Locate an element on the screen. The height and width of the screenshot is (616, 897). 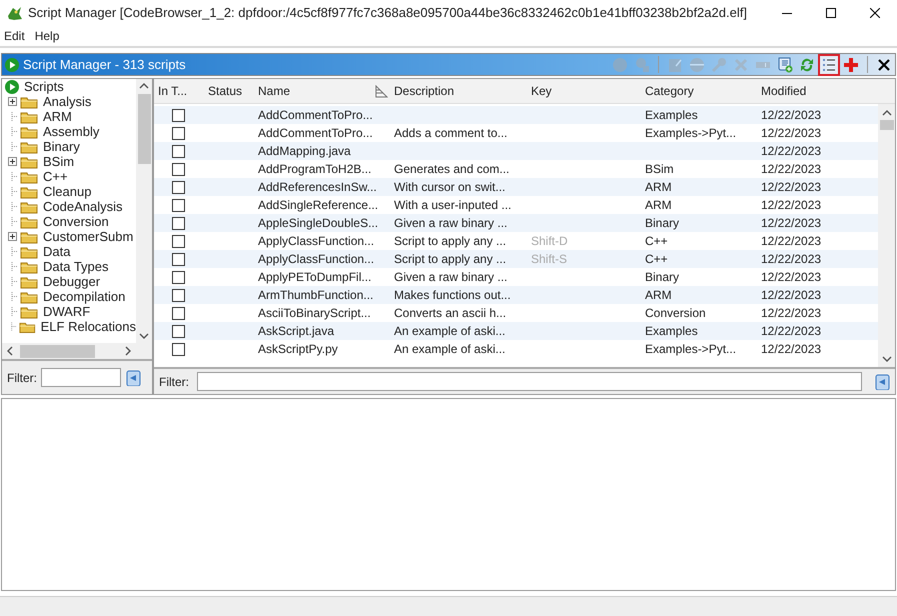
window-title: Script Manager [CodeBrowser_1_2: dpfdoor:/4c5cf8f977fc7c368a8e095700a44be36c8332462c0b1e41bff03238b2bf2a2d.elf] is located at coordinates (387, 13).